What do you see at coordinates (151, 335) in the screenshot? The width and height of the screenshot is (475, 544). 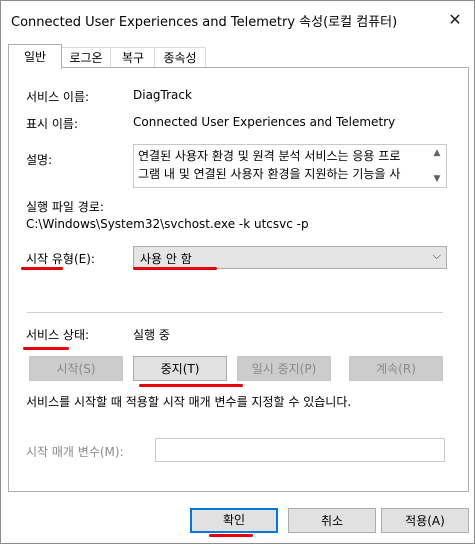 I see `service-status-value: 실행 중` at bounding box center [151, 335].